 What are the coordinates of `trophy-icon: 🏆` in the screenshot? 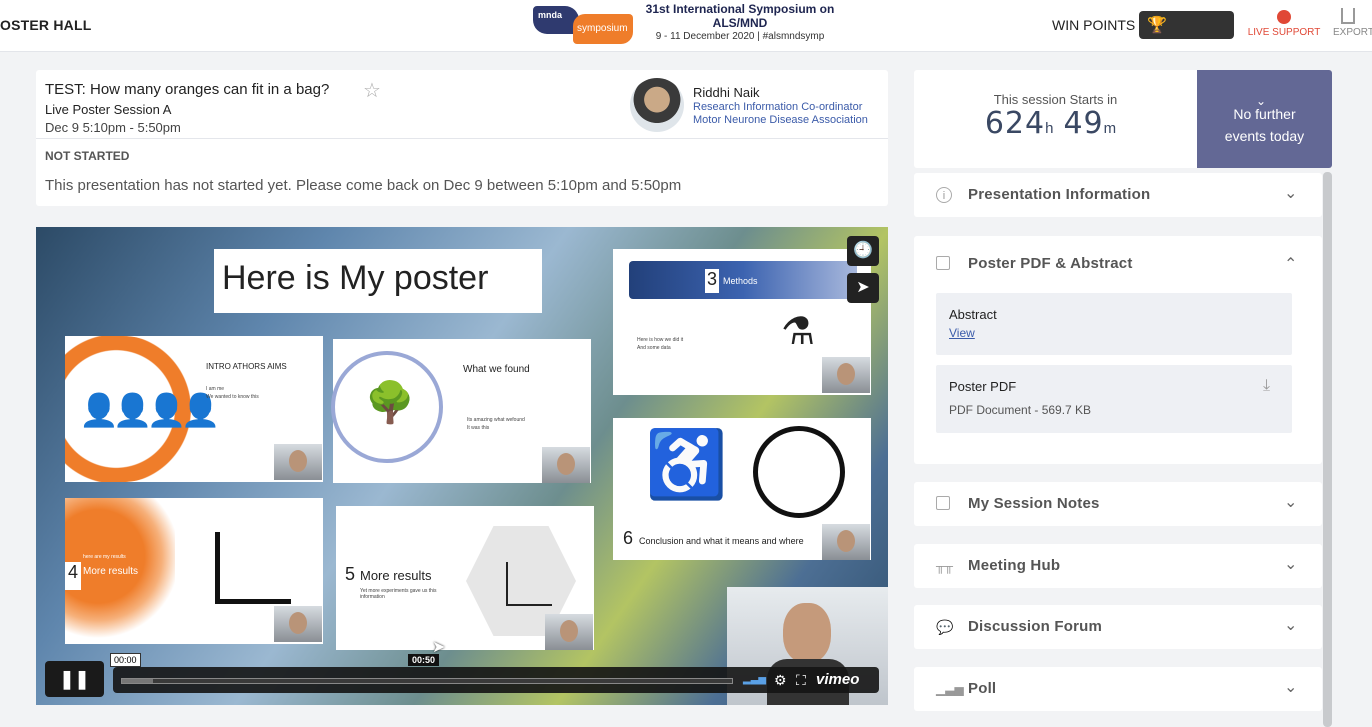 It's located at (1157, 25).